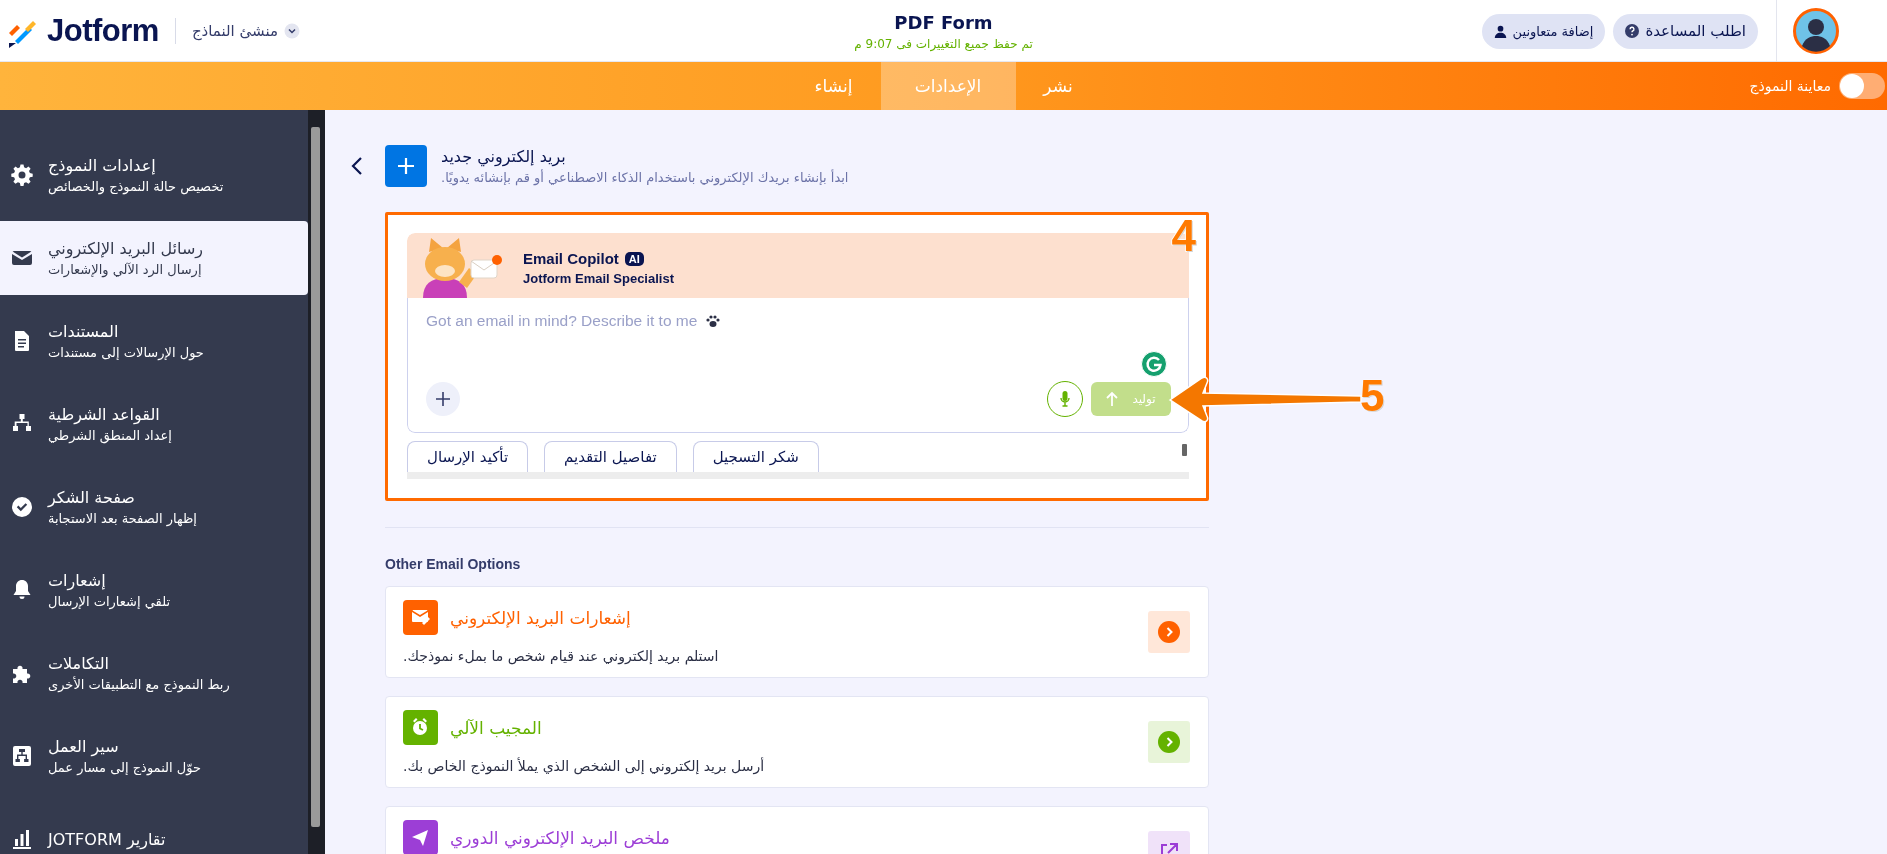  Describe the element at coordinates (154, 673) in the screenshot. I see `sidebar-item: التكاملات ربط النموذج مع التطبيقات الأخرى` at that location.